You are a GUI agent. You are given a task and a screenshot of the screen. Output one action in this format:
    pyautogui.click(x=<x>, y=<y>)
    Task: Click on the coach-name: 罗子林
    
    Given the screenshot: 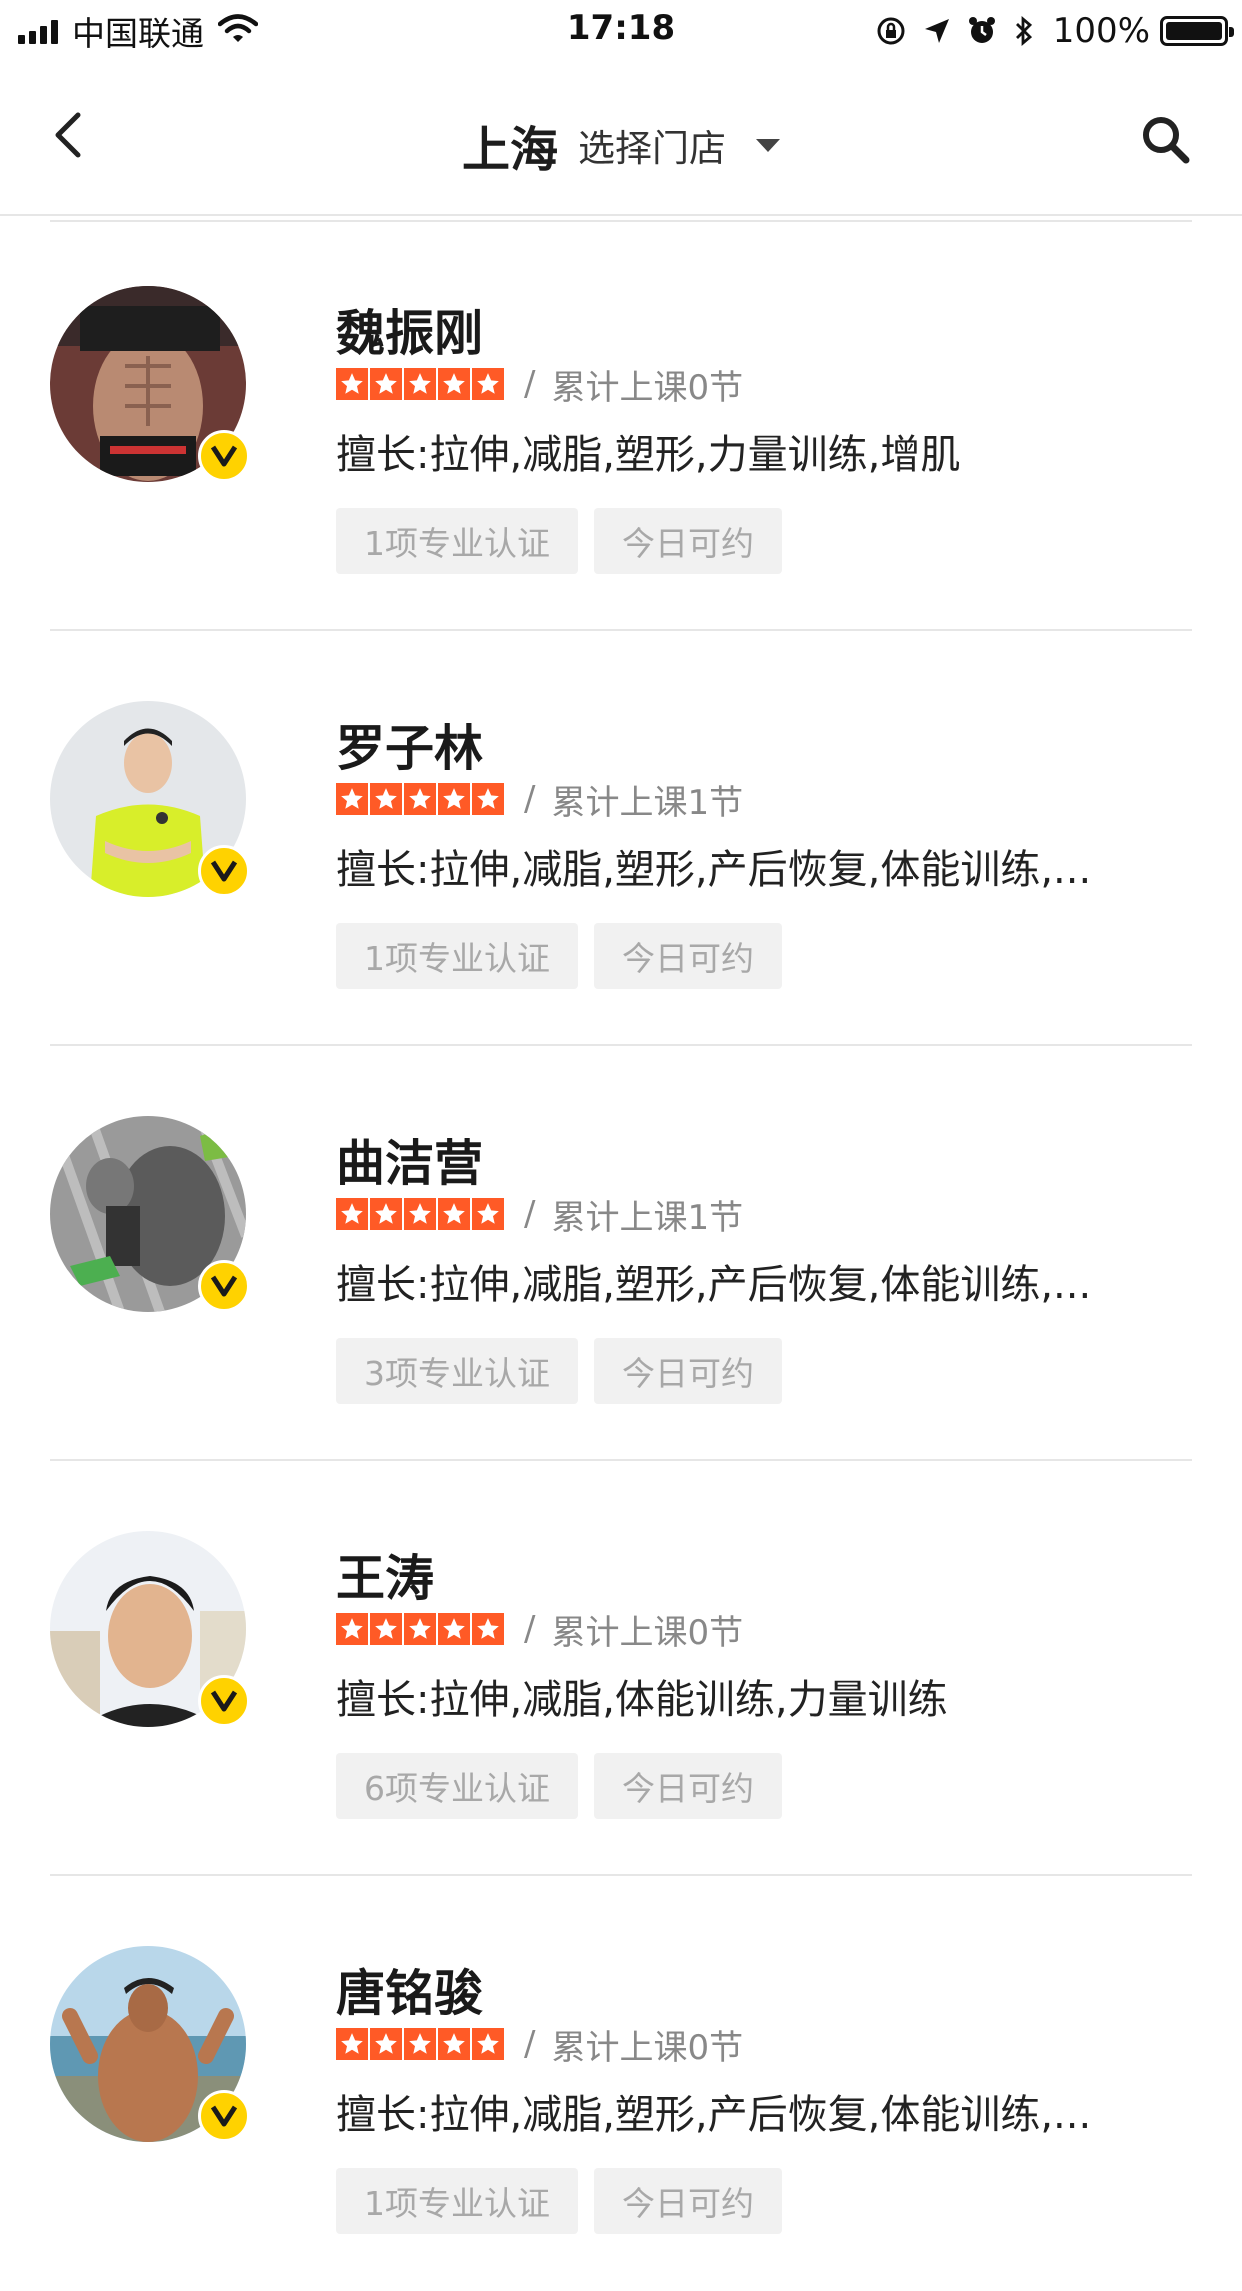 What is the action you would take?
    pyautogui.click(x=410, y=748)
    